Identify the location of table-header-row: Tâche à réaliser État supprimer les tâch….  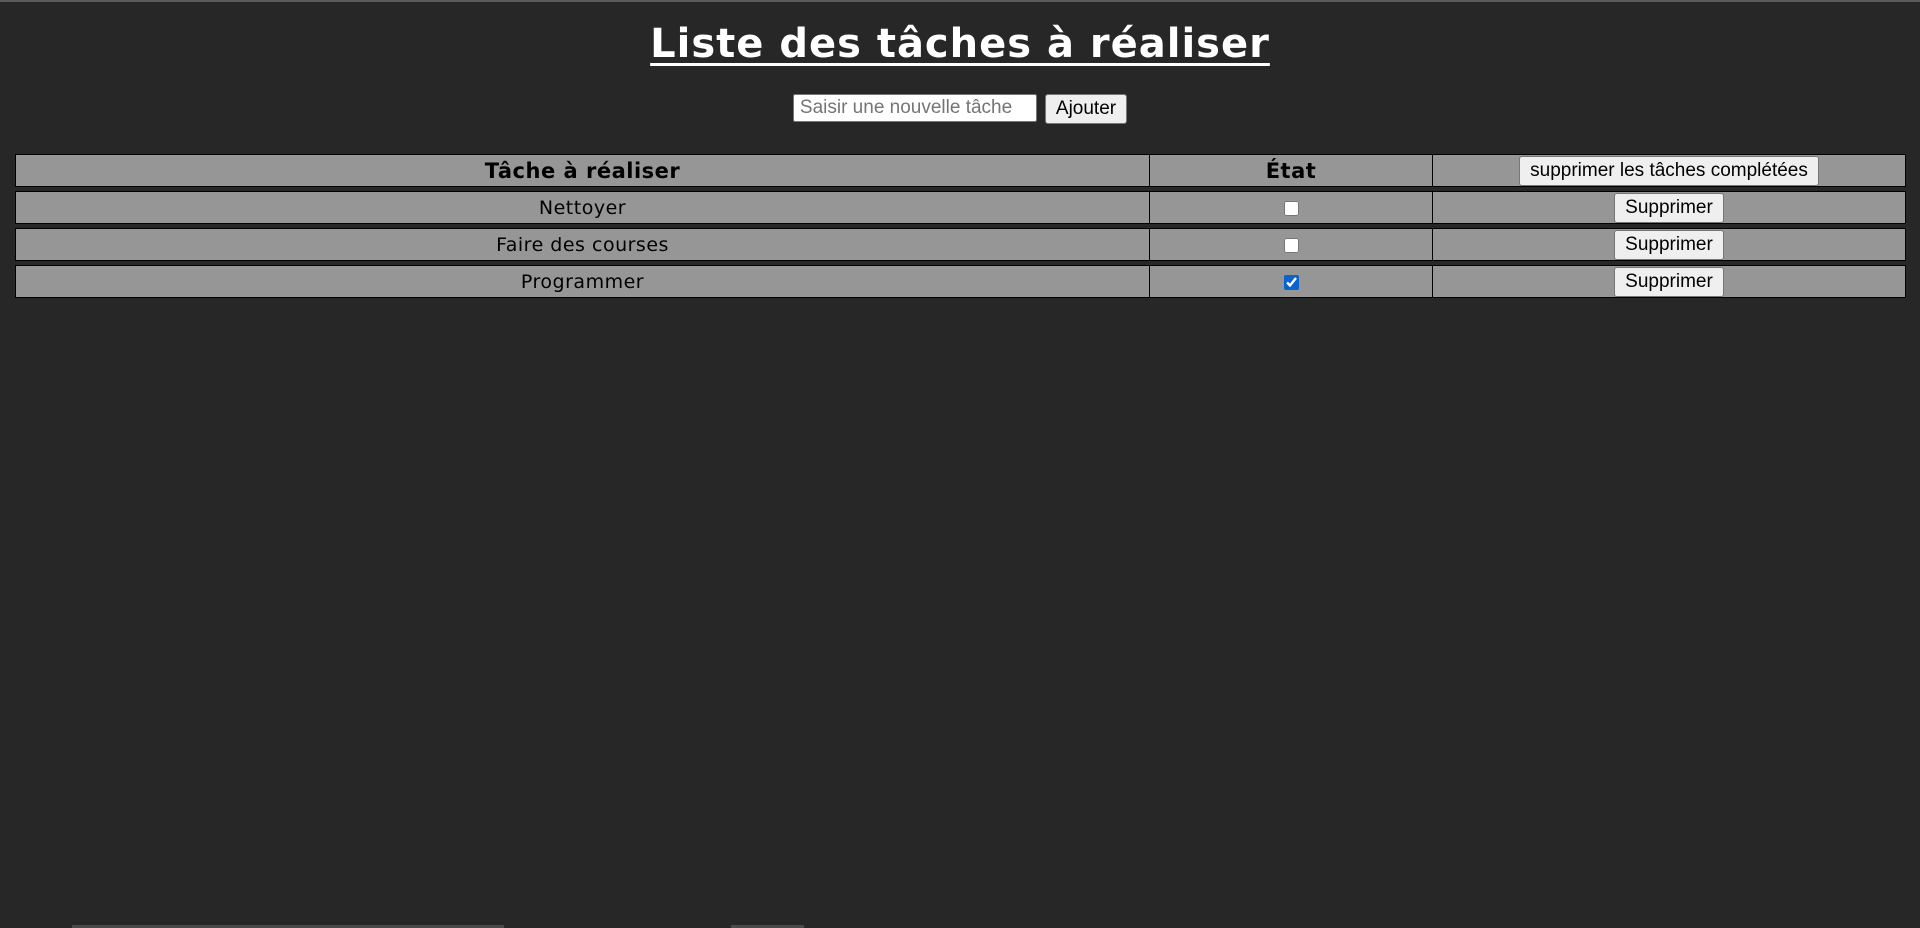
(960, 170).